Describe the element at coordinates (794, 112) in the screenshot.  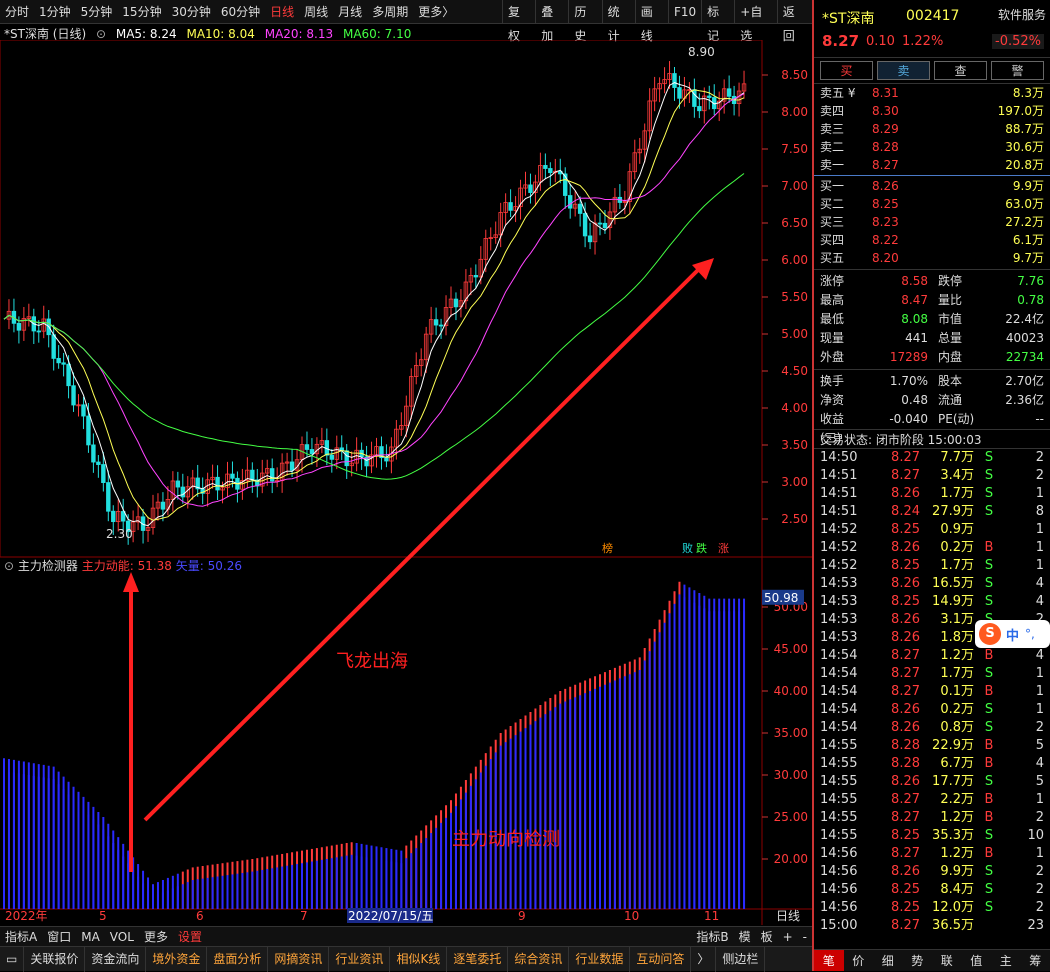
I see `y-tick-label: 8.00` at that location.